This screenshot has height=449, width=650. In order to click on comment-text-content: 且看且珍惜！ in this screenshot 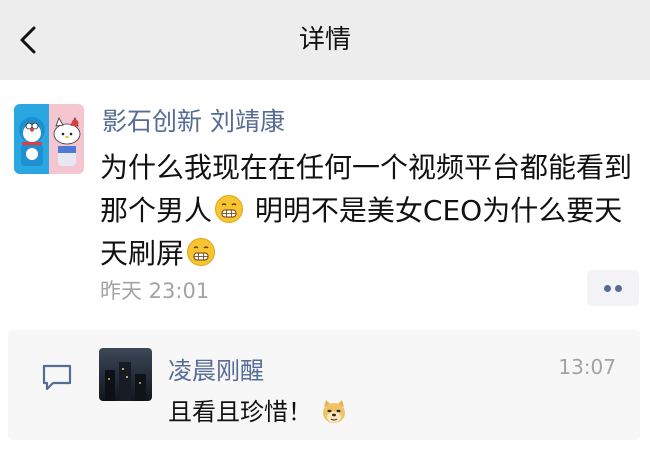, I will do `click(240, 412)`.